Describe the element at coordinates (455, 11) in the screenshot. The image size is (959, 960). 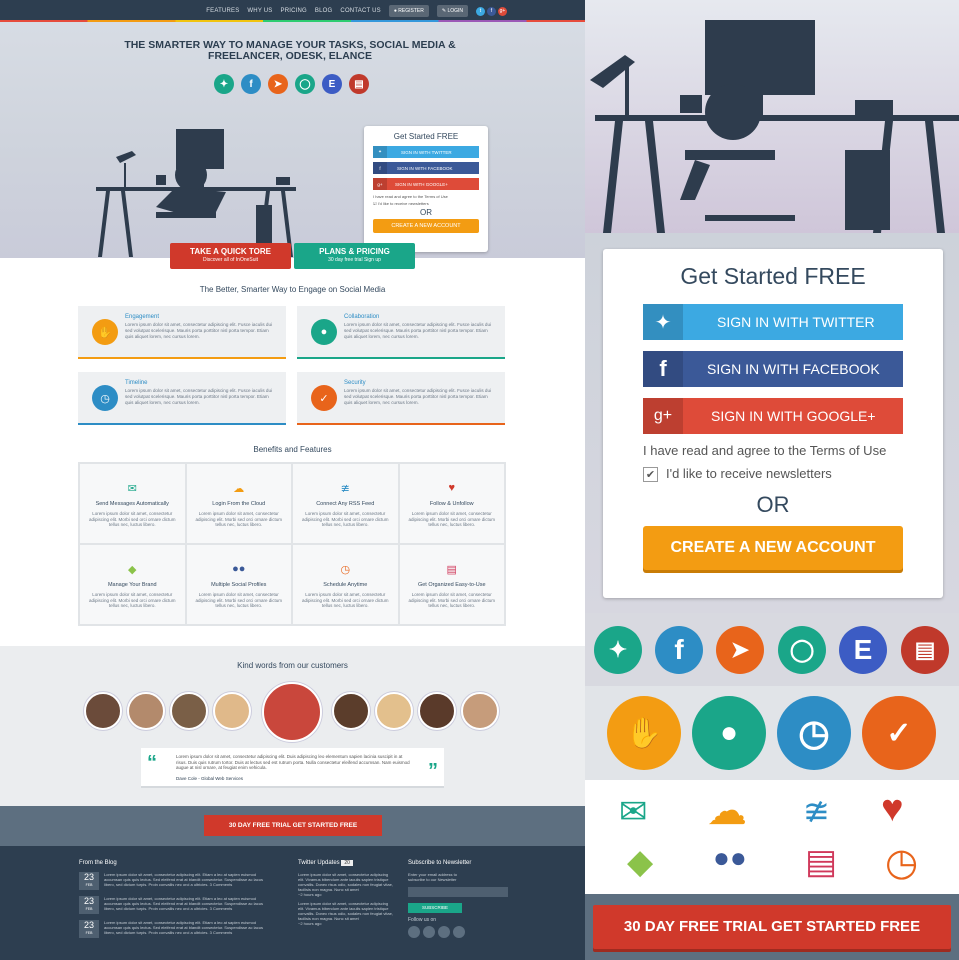
I see `login-label: LOGIN` at that location.